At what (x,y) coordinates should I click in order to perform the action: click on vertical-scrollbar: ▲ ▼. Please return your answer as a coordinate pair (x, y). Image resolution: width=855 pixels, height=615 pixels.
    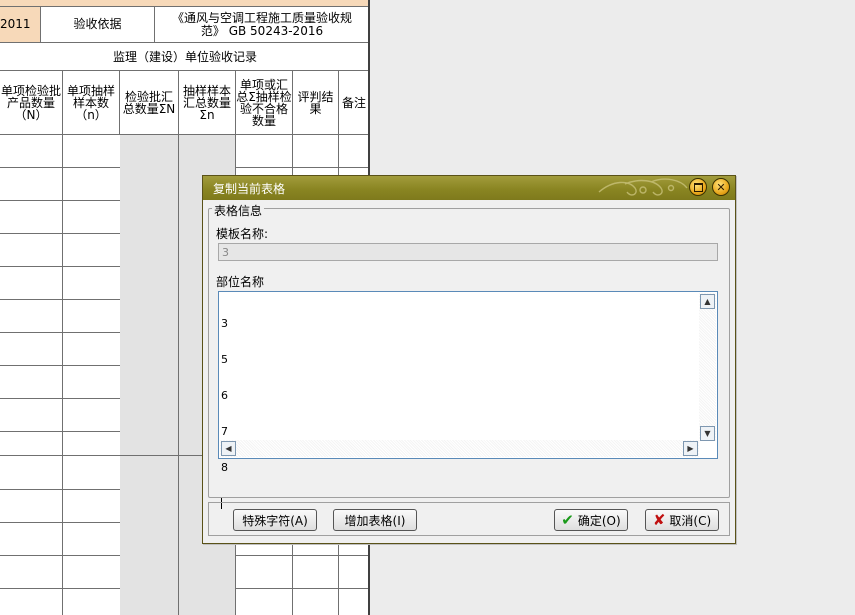
    Looking at the image, I should click on (707, 367).